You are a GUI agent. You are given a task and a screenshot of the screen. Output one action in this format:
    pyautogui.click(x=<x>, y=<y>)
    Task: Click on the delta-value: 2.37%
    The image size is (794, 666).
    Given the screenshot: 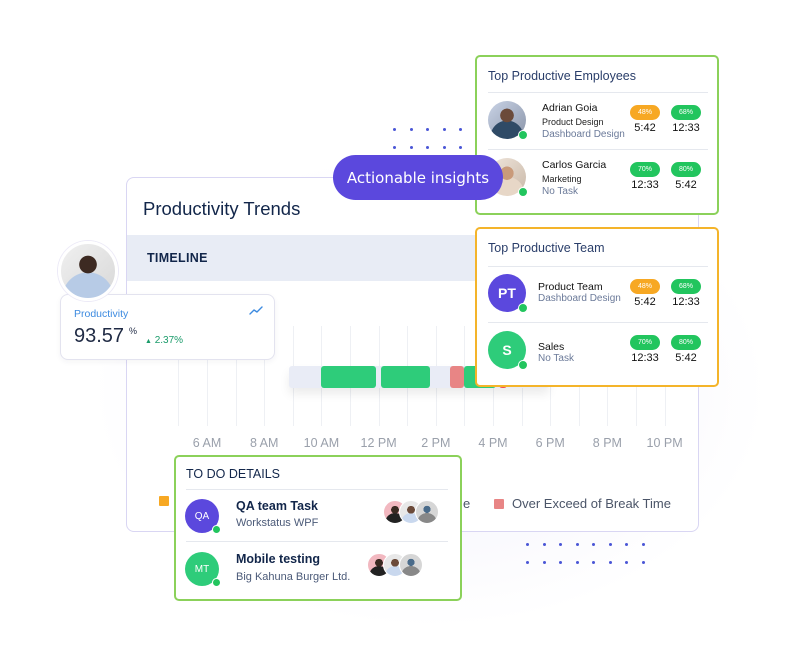 What is the action you would take?
    pyautogui.click(x=169, y=340)
    